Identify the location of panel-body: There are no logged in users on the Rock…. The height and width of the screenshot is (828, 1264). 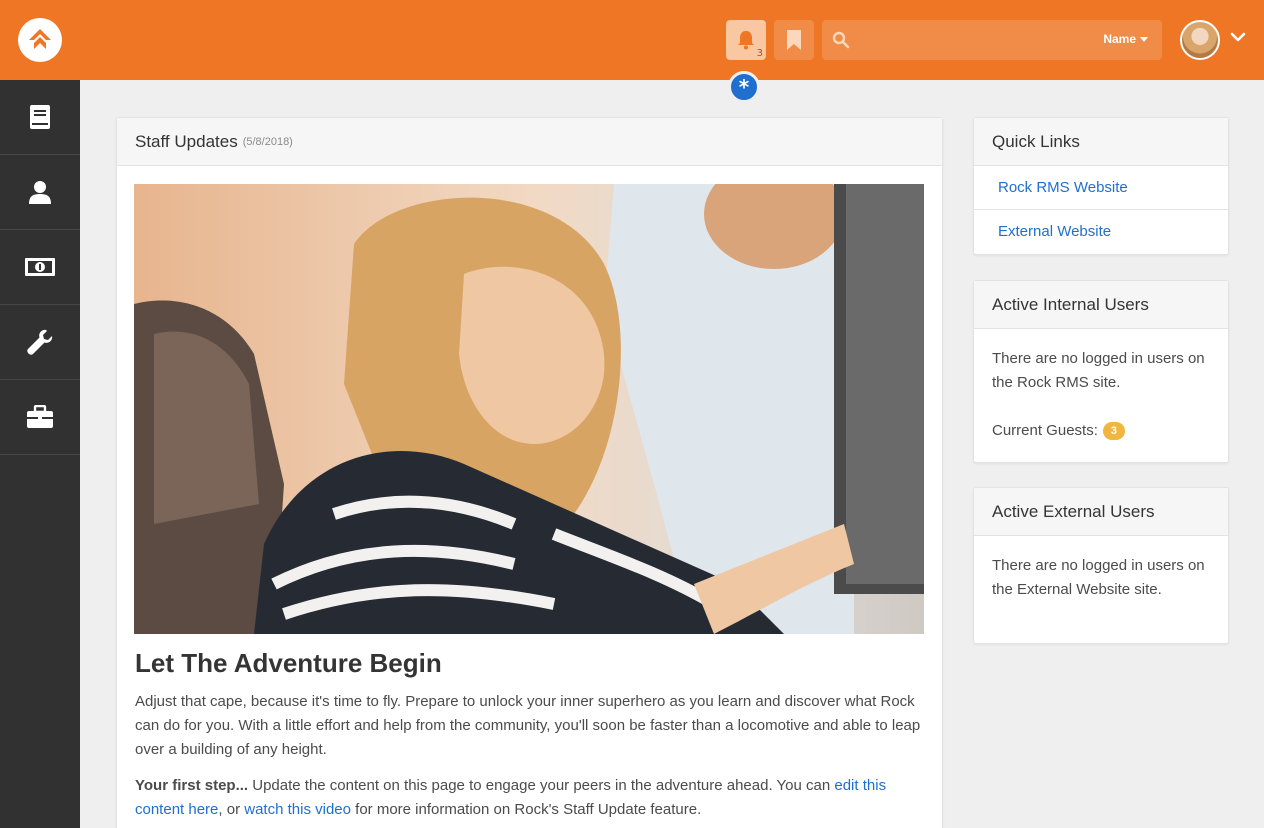
(1101, 395).